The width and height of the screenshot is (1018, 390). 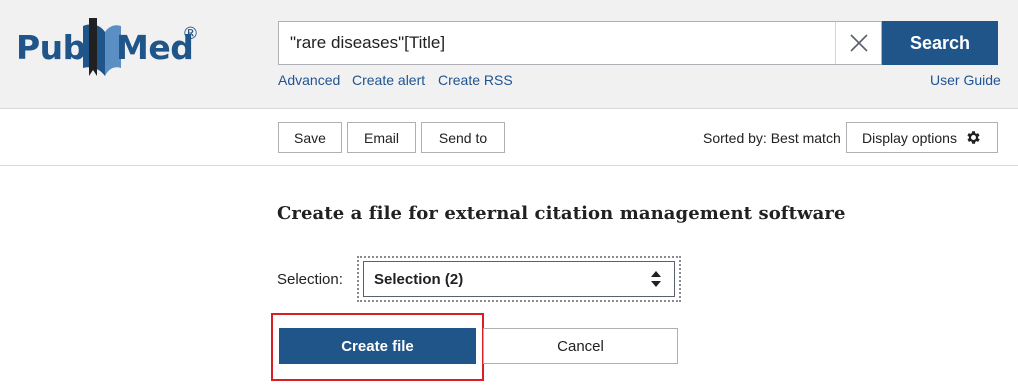 I want to click on search-box, so click(x=580, y=43).